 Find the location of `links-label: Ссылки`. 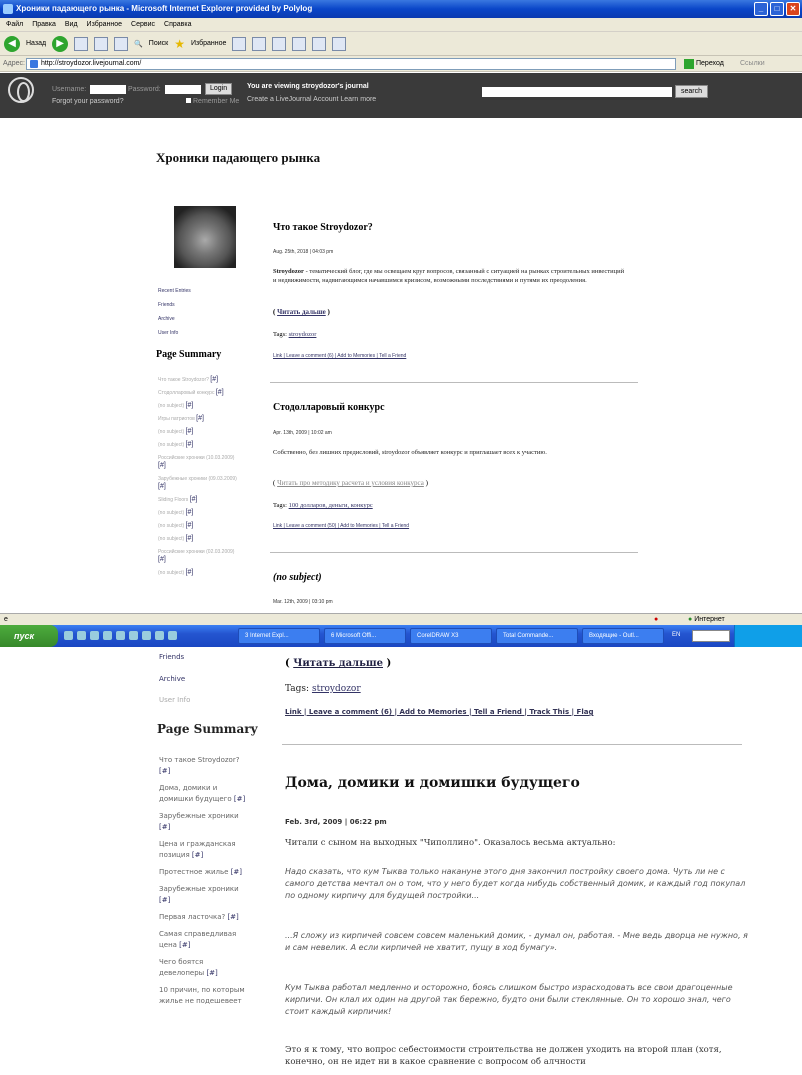

links-label: Ссылки is located at coordinates (752, 64).